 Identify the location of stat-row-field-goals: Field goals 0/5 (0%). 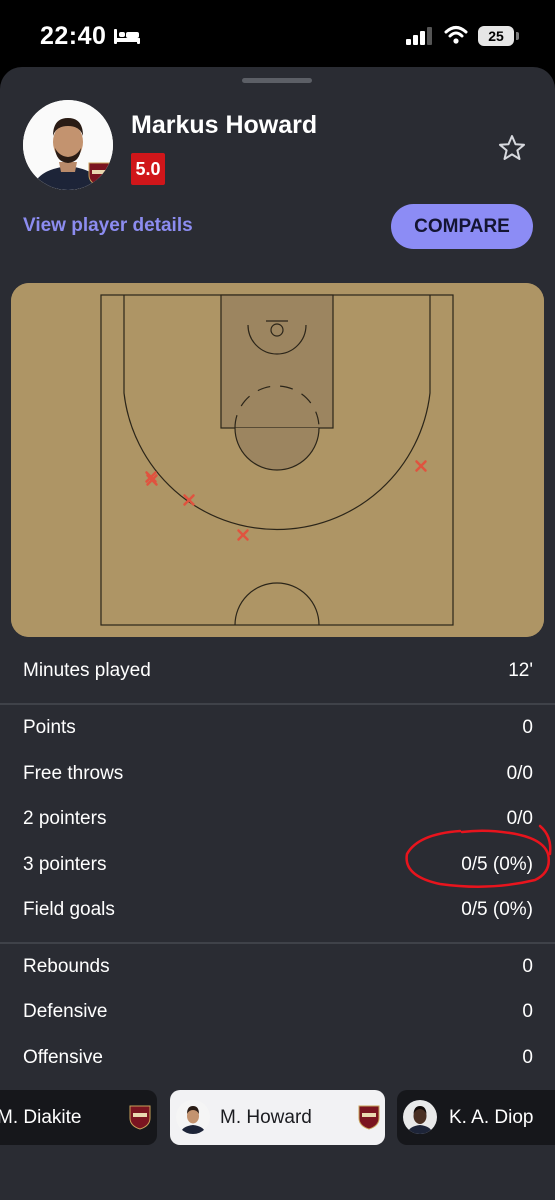
(278, 910).